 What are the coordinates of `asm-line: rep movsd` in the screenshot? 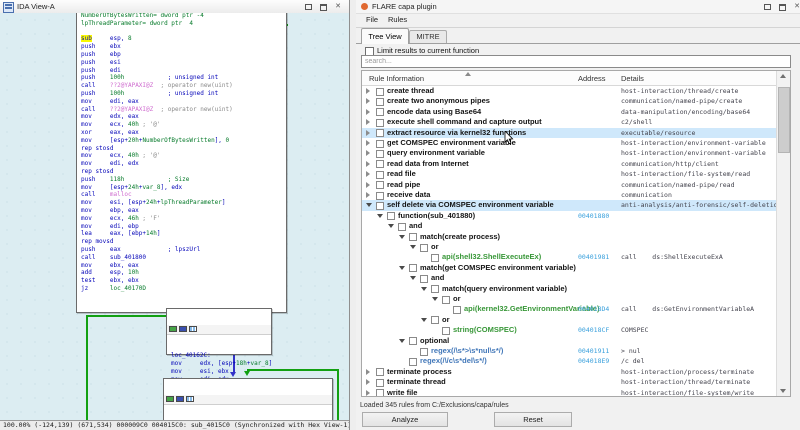 It's located at (183, 242).